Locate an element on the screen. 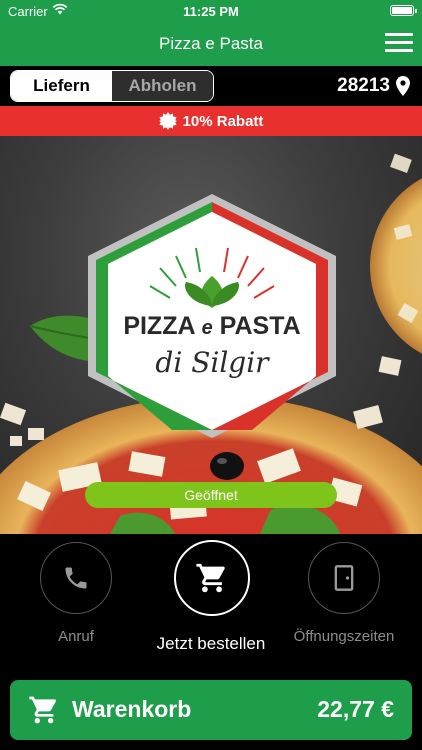  tab-liefern: Liefern is located at coordinates (61, 86).